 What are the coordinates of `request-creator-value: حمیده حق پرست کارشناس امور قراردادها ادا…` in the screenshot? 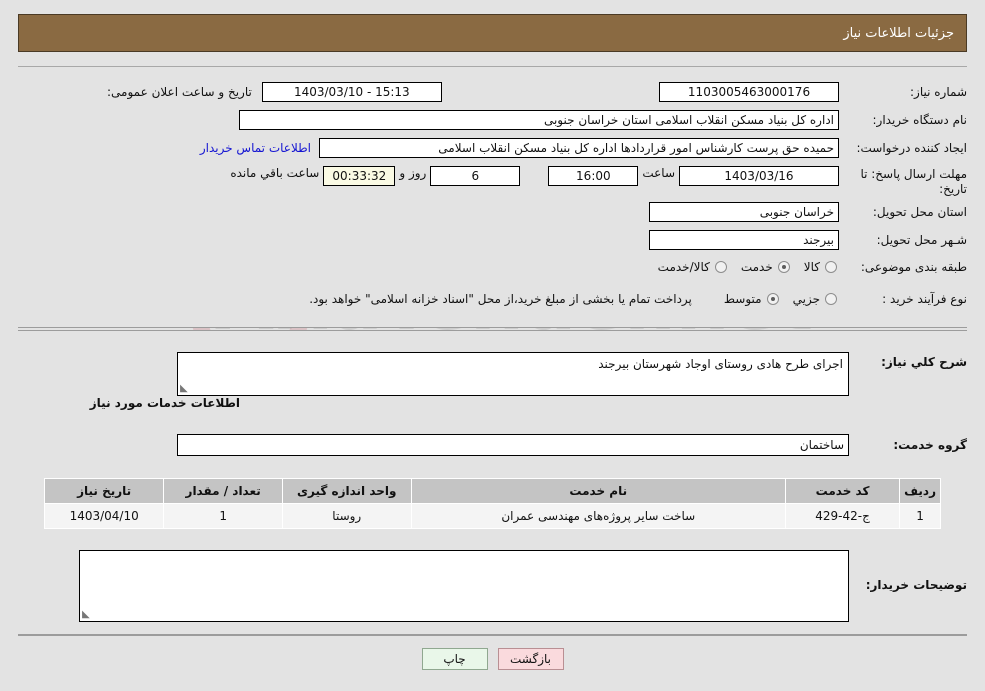 It's located at (579, 148).